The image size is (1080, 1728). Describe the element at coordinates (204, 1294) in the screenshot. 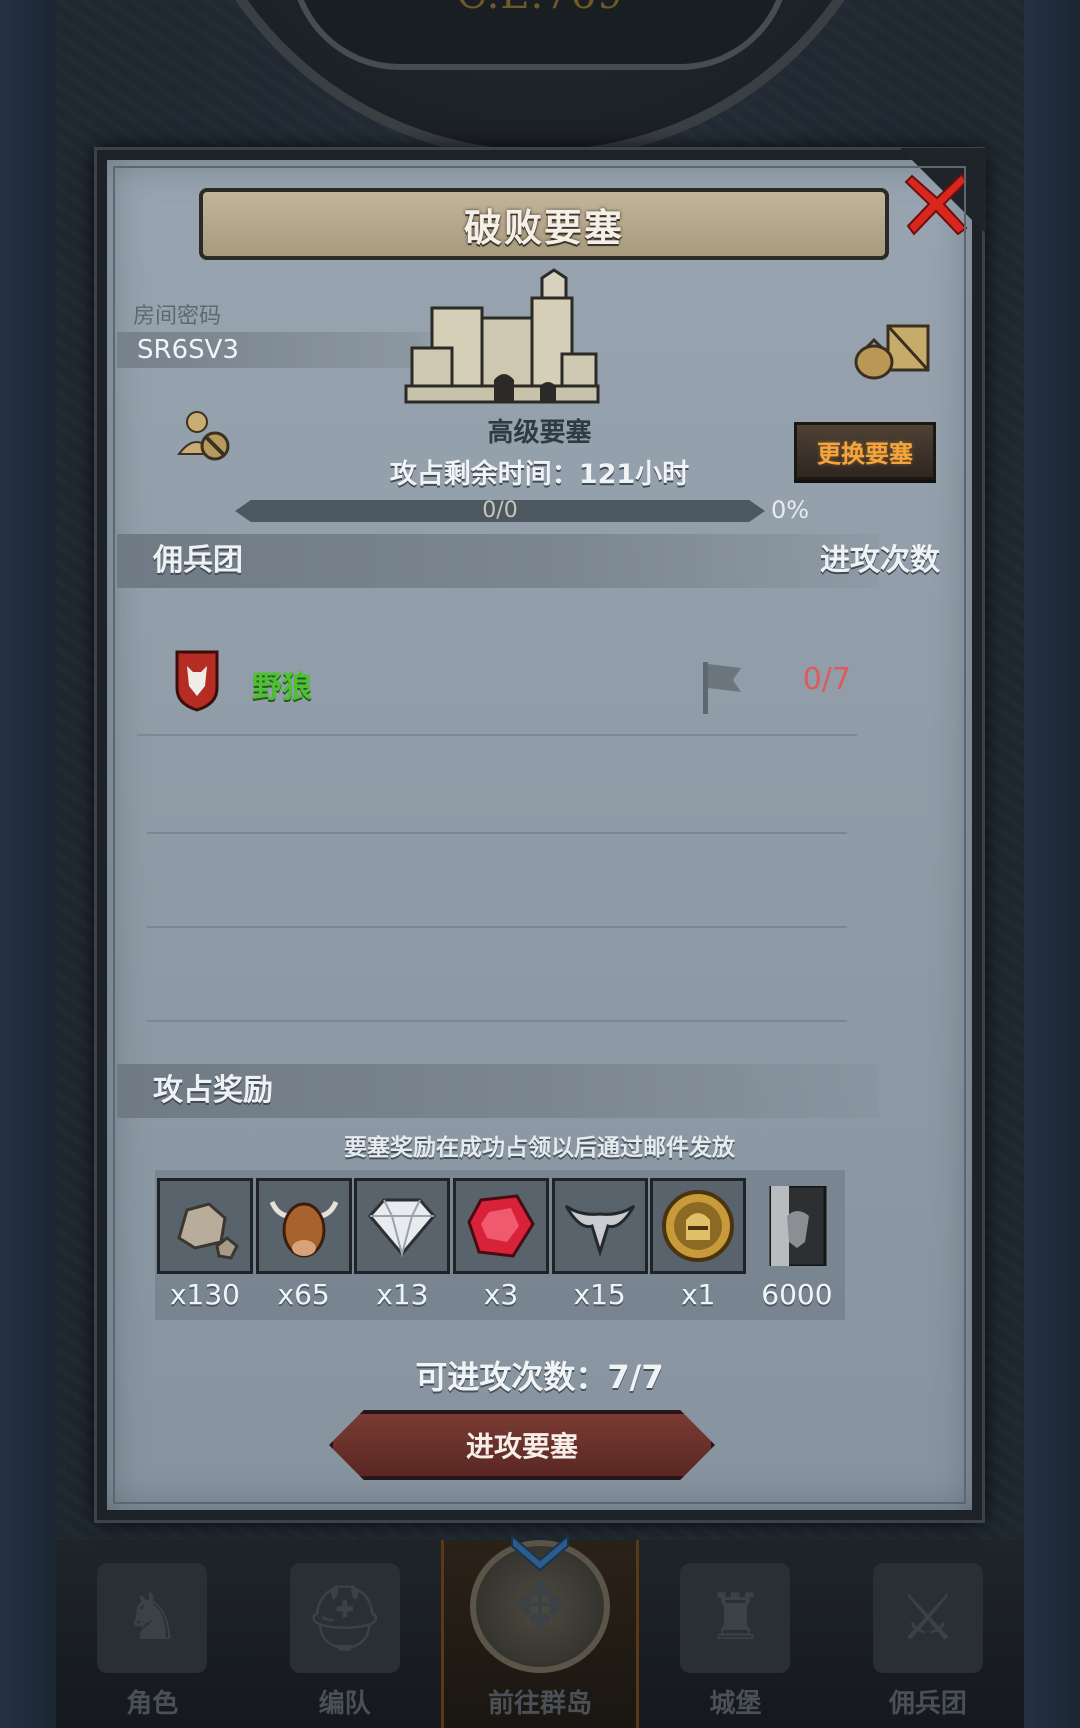

I see `reward-count: x130` at that location.